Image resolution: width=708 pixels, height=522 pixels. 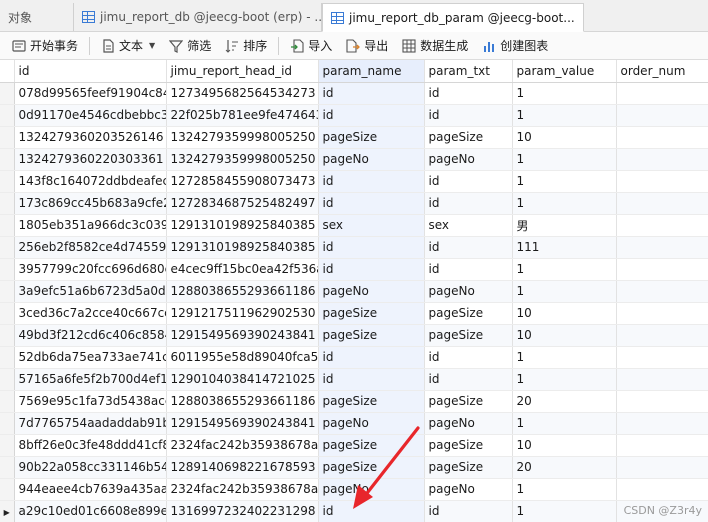 I want to click on column-header-param-name: param_name, so click(x=371, y=71).